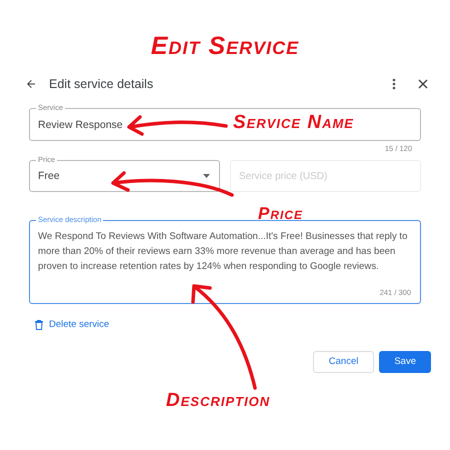 This screenshot has height=450, width=450. Describe the element at coordinates (423, 84) in the screenshot. I see `close-icon` at that location.